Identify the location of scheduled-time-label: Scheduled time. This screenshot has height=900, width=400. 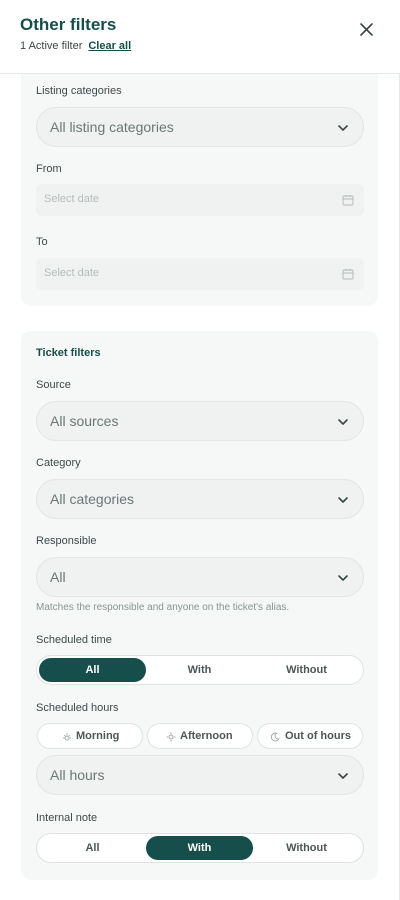
(74, 640).